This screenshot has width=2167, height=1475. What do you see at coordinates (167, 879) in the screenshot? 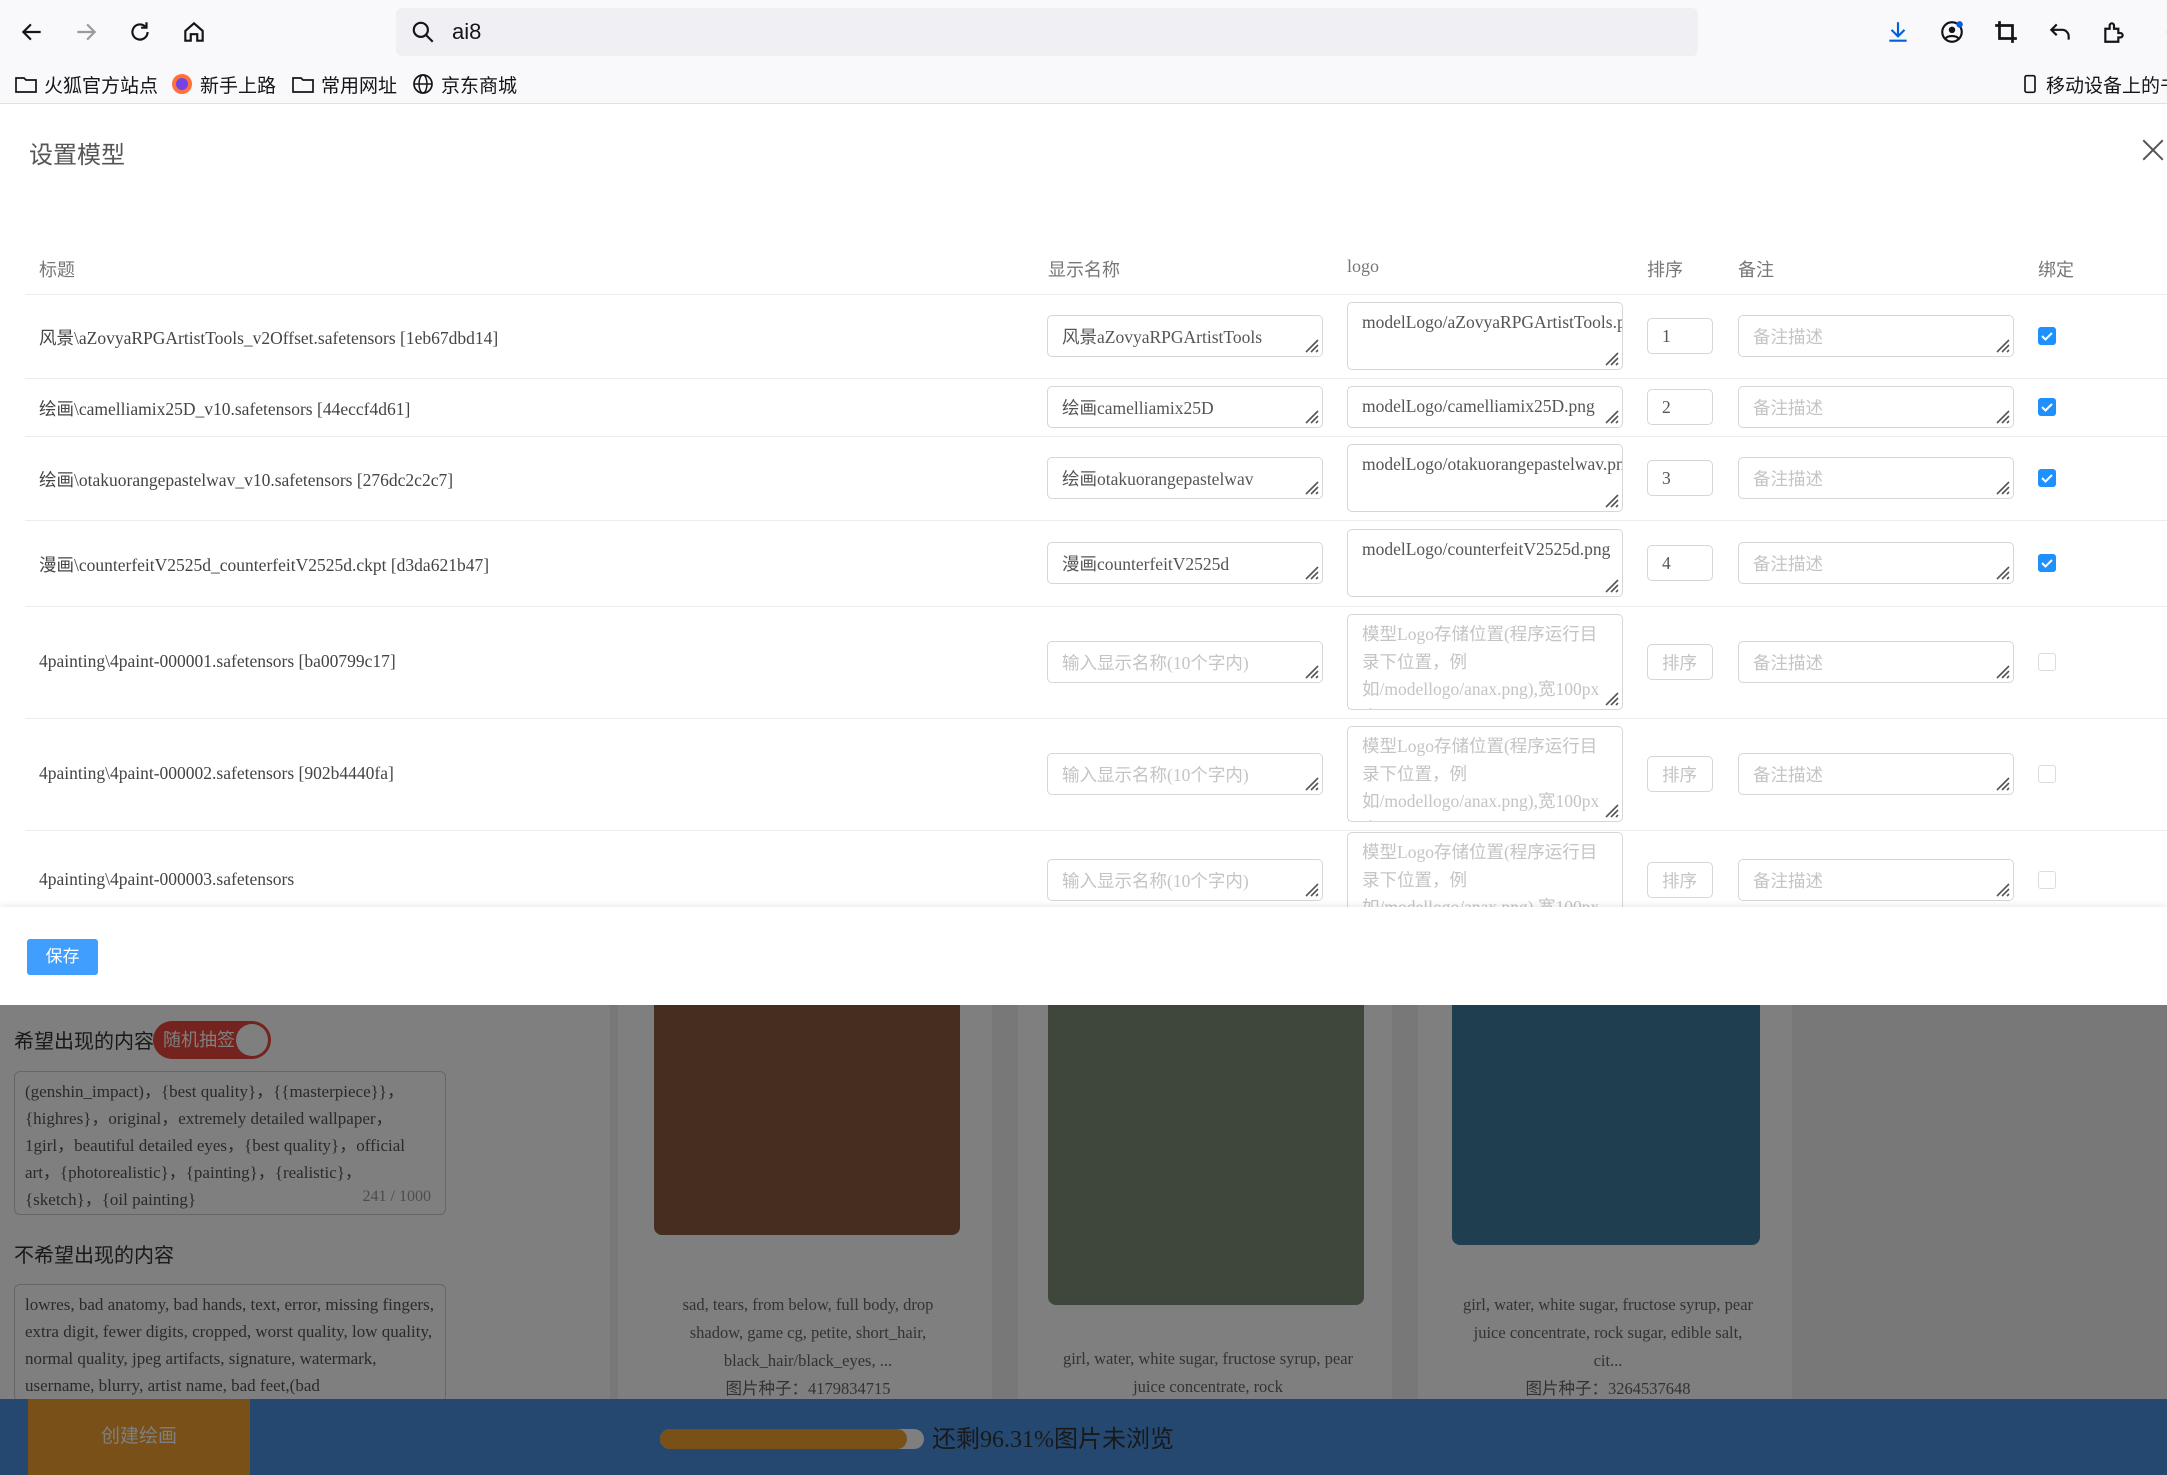
I see `model-title: 4painting\4paint-000003.safetensors` at bounding box center [167, 879].